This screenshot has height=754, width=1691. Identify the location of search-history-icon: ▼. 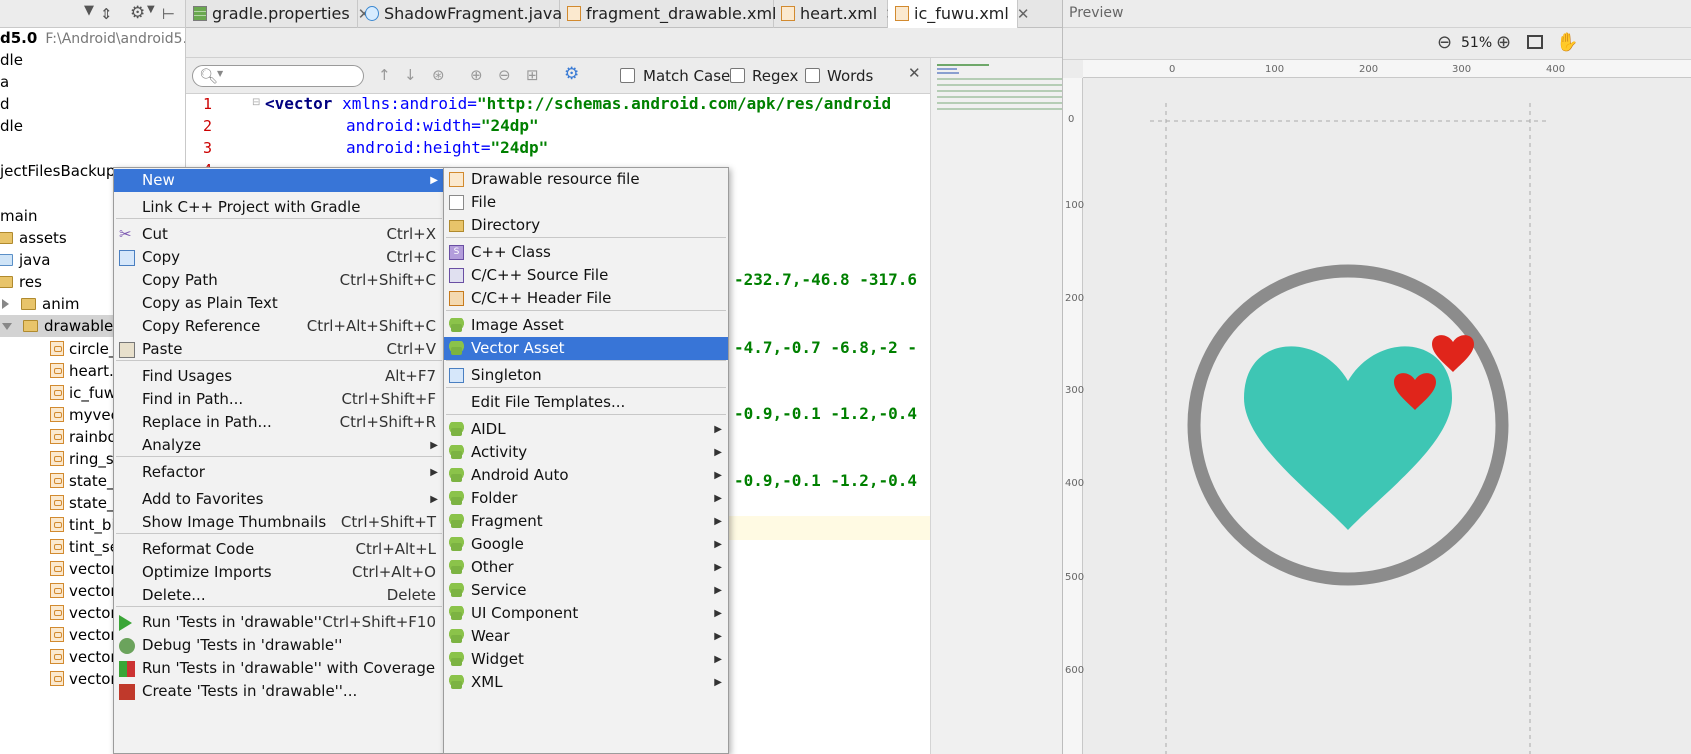
(220, 73).